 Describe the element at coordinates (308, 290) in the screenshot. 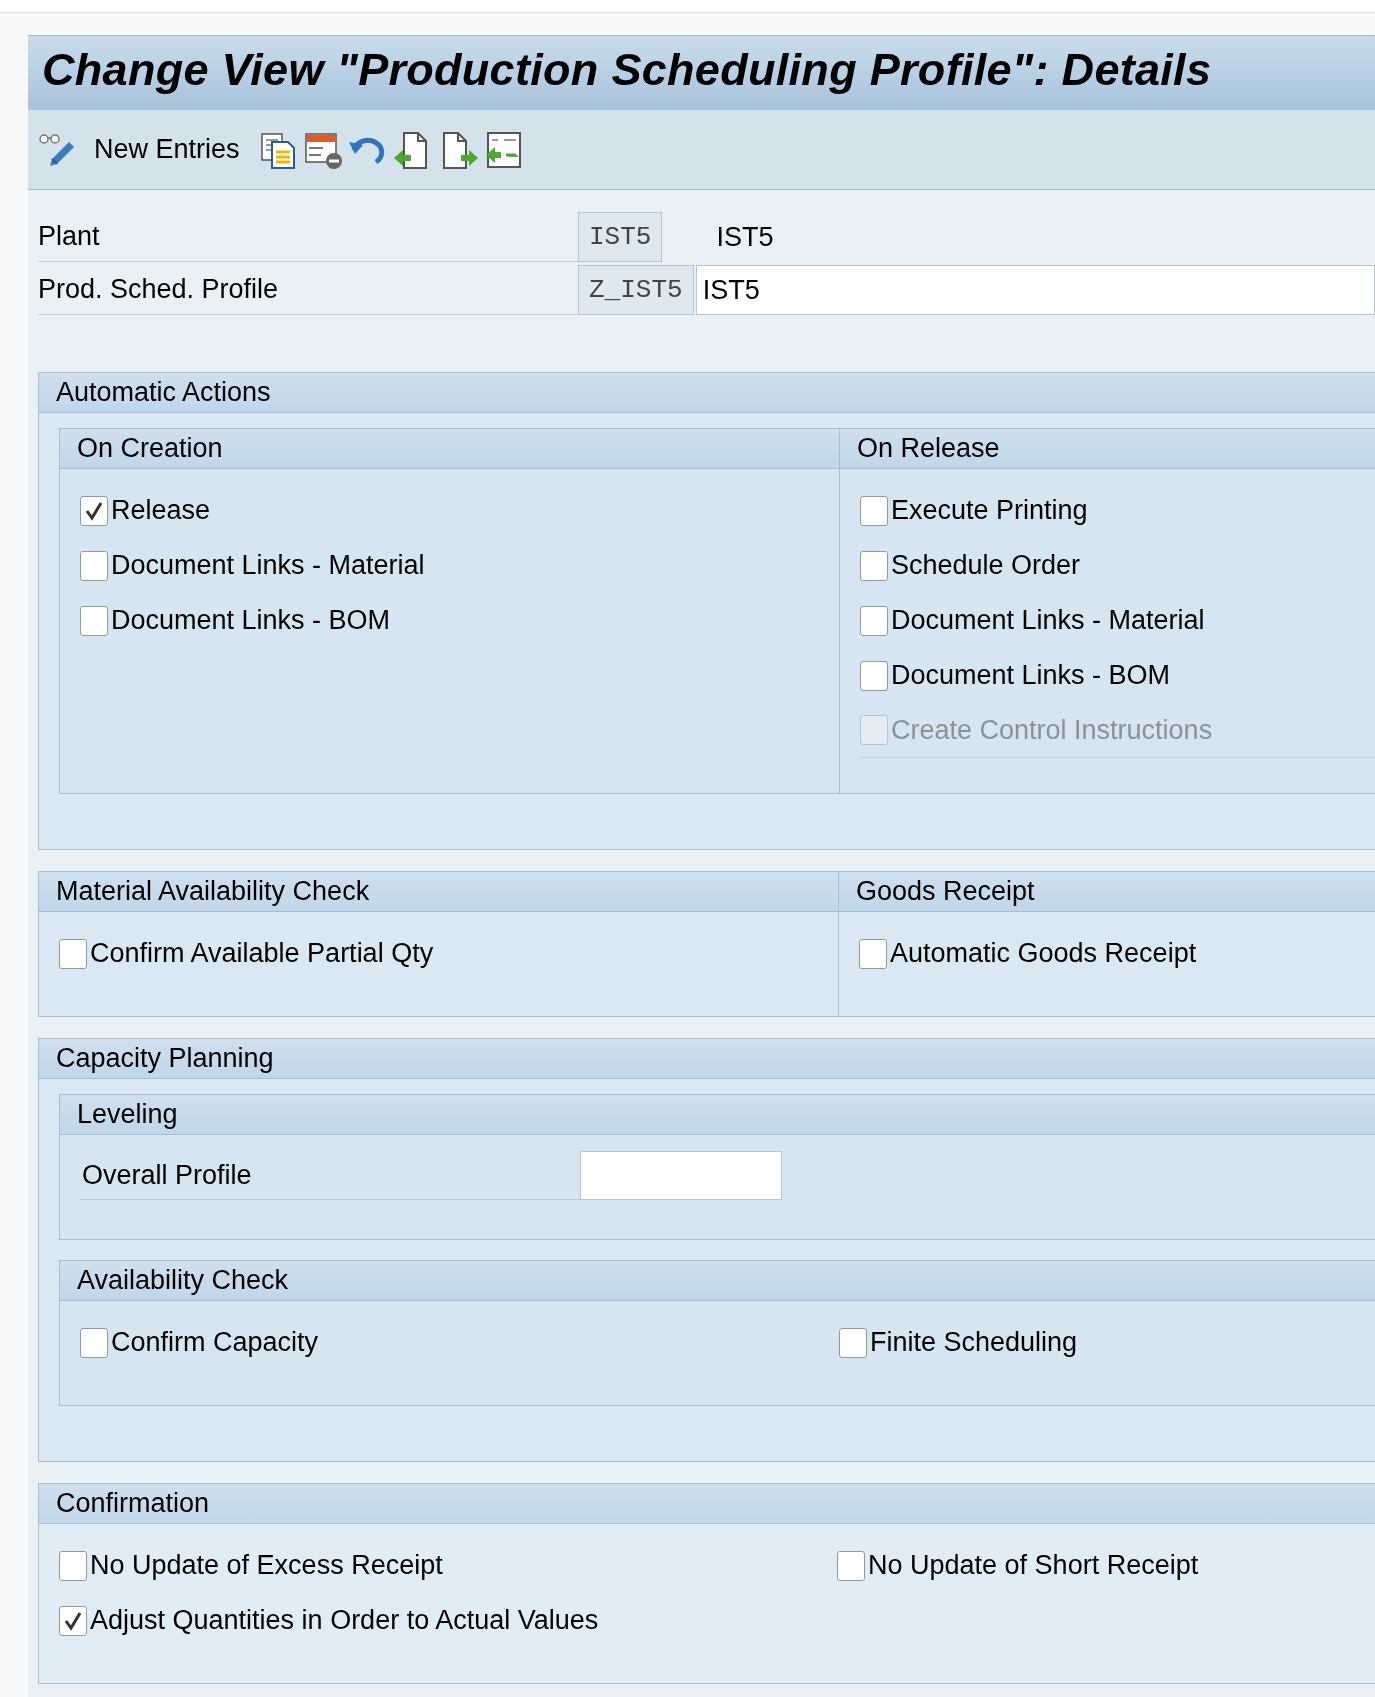

I see `field-label: Prod. Sched. Profile` at that location.